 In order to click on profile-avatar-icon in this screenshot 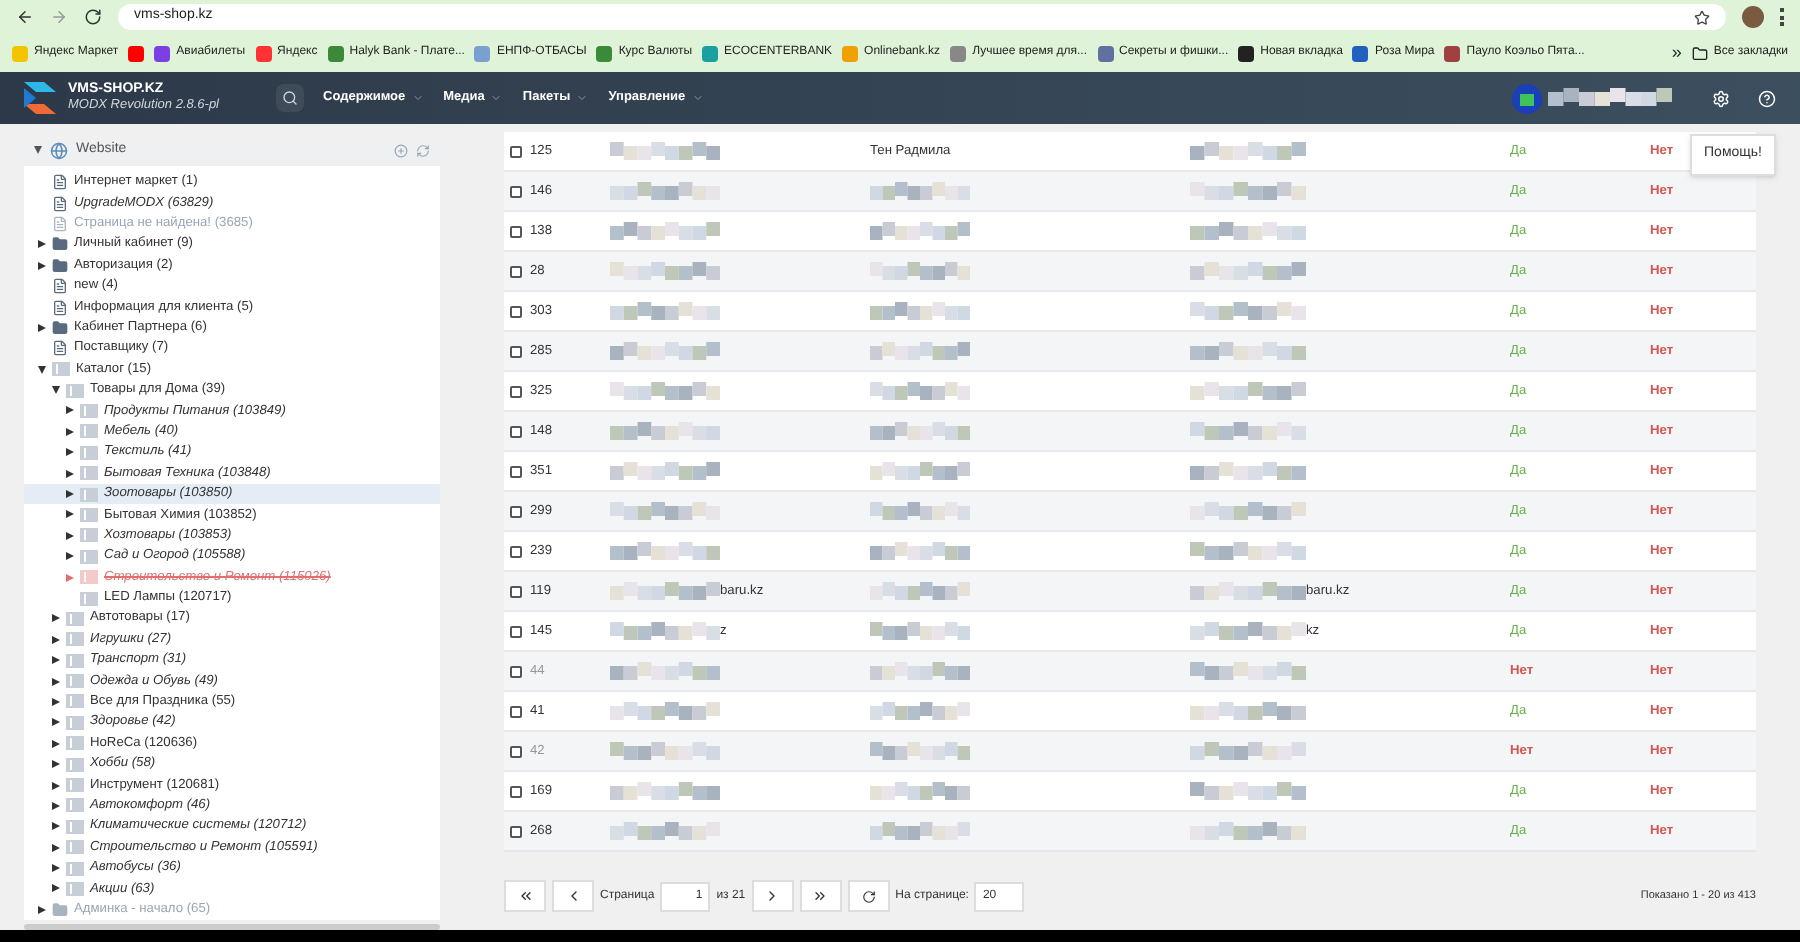, I will do `click(1753, 17)`.